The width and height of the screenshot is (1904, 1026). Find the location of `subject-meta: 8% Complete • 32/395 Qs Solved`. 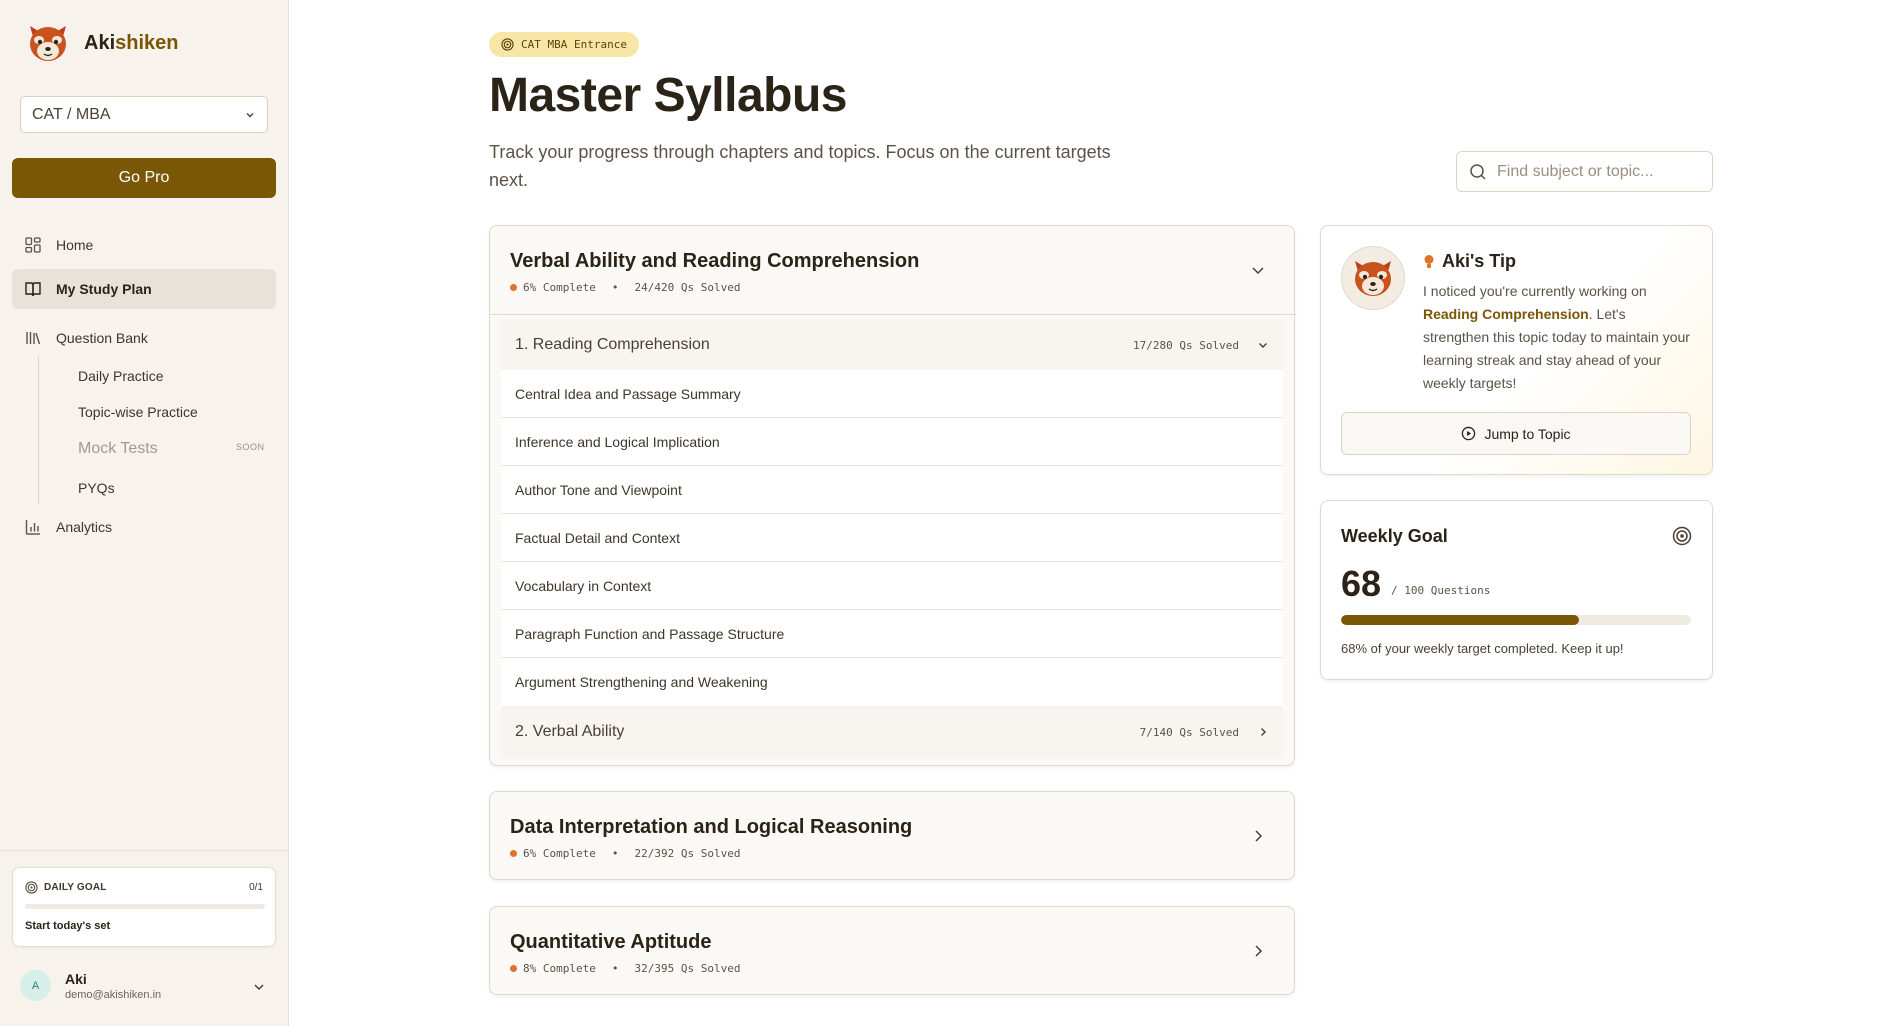

subject-meta: 8% Complete • 32/395 Qs Solved is located at coordinates (625, 968).